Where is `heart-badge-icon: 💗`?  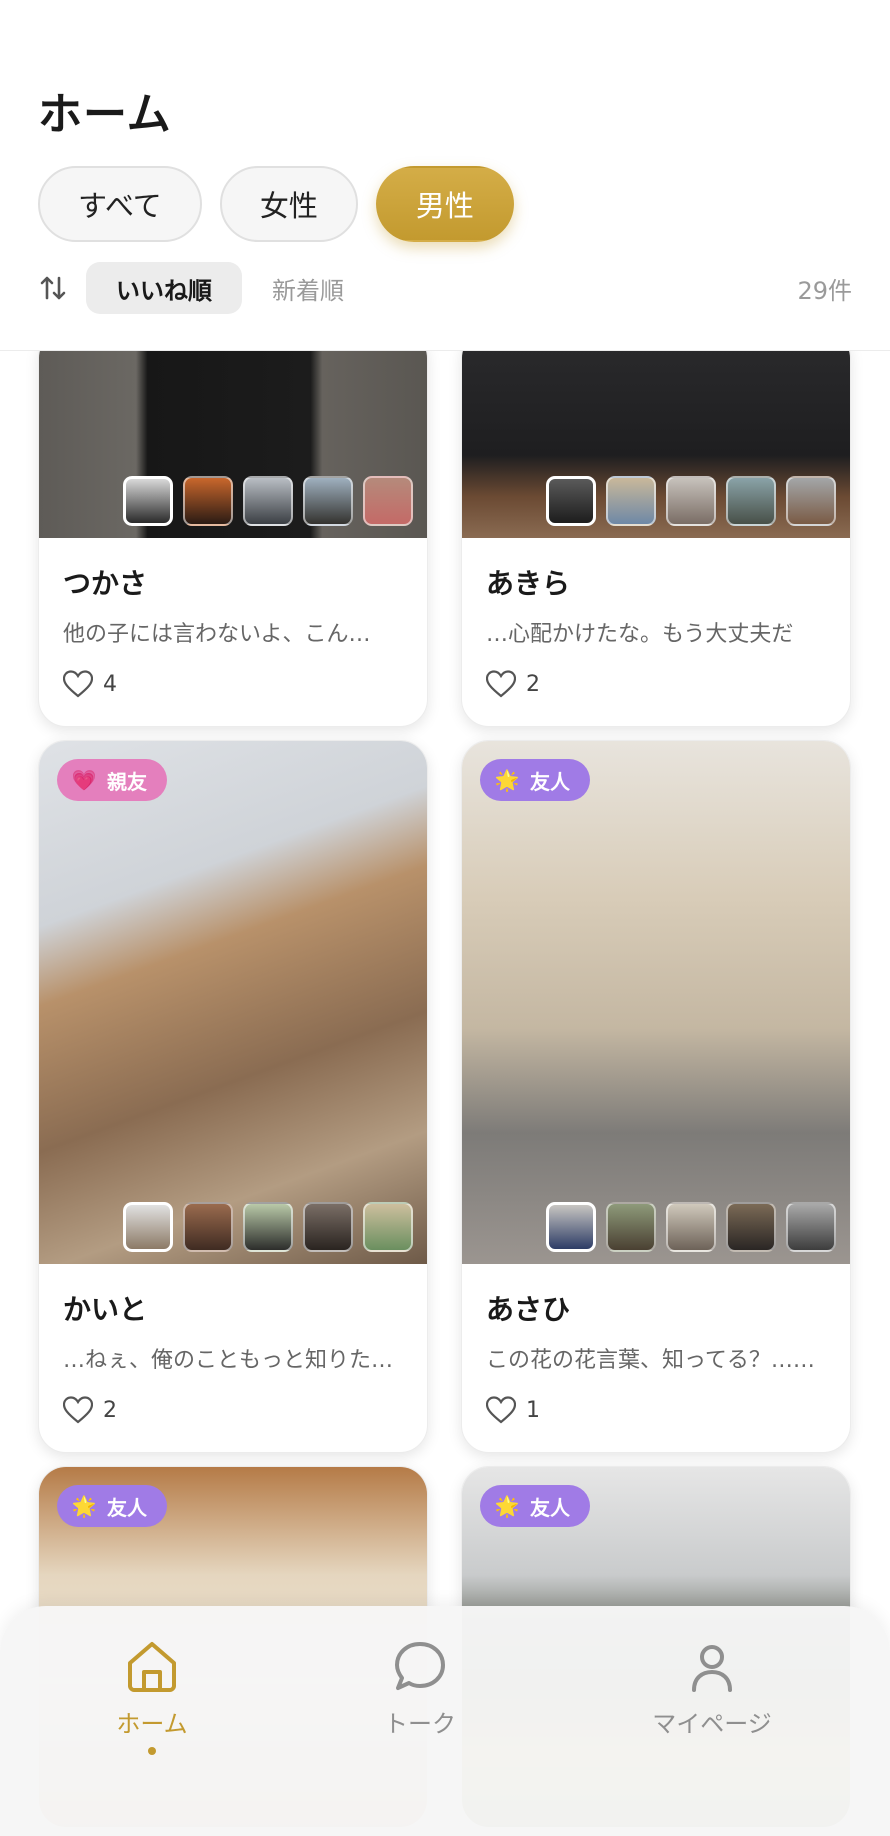 heart-badge-icon: 💗 is located at coordinates (84, 780).